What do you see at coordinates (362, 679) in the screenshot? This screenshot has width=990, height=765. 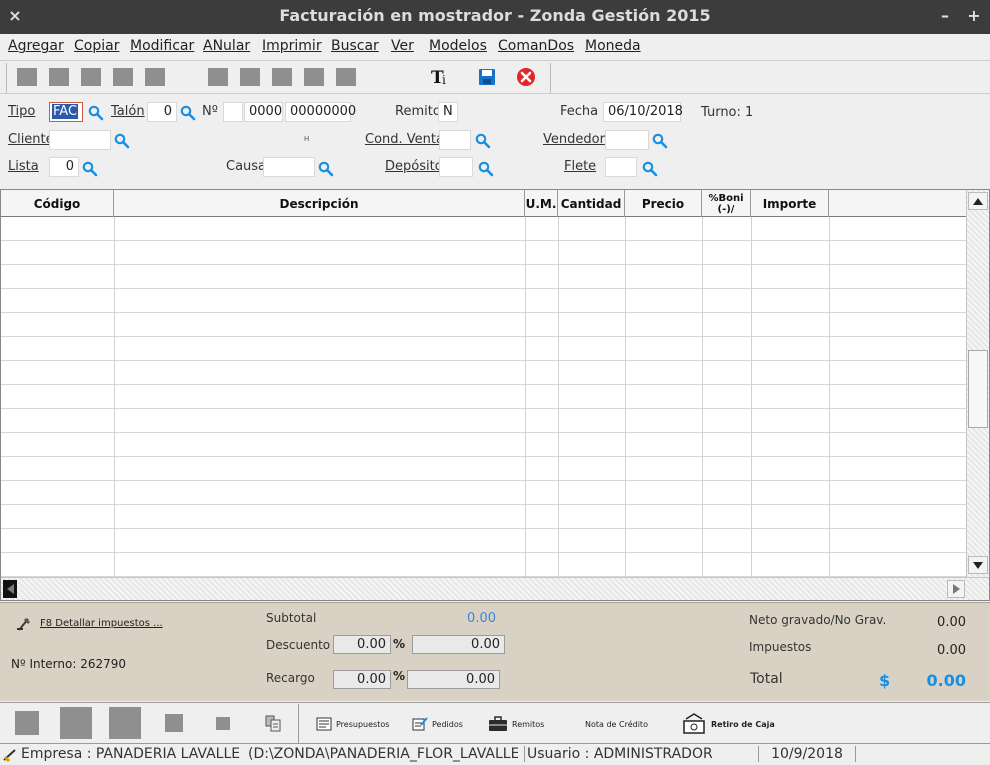 I see `recargo-percent-field: 0.00` at bounding box center [362, 679].